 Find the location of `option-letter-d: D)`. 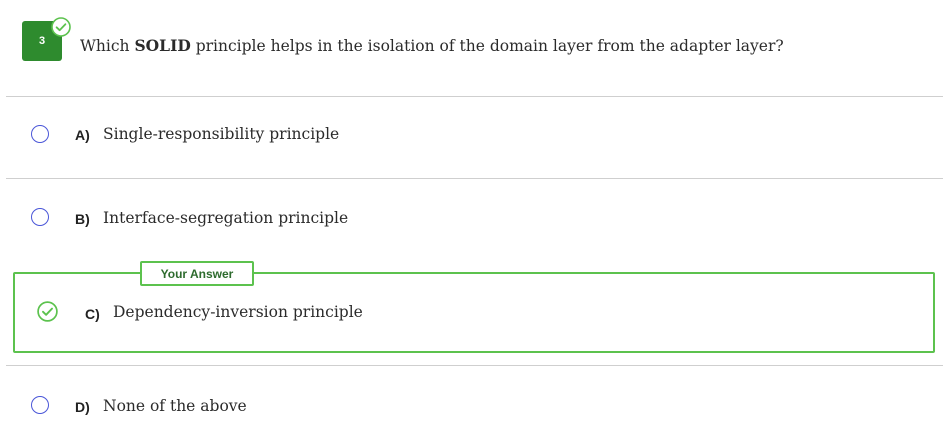

option-letter-d: D) is located at coordinates (82, 407).